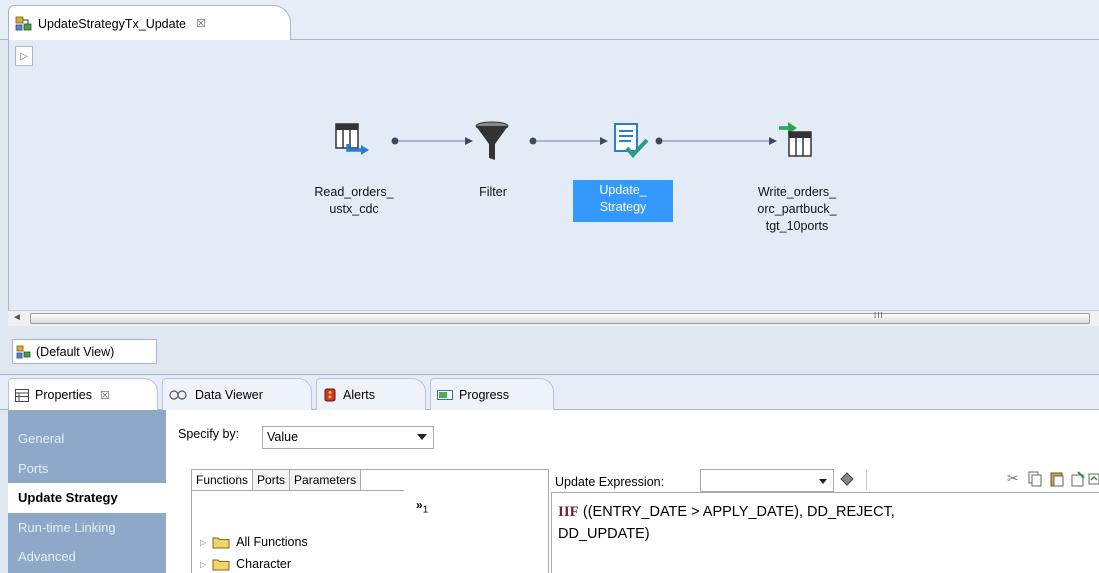 The image size is (1099, 573). Describe the element at coordinates (330, 395) in the screenshot. I see `alerts-icon` at that location.